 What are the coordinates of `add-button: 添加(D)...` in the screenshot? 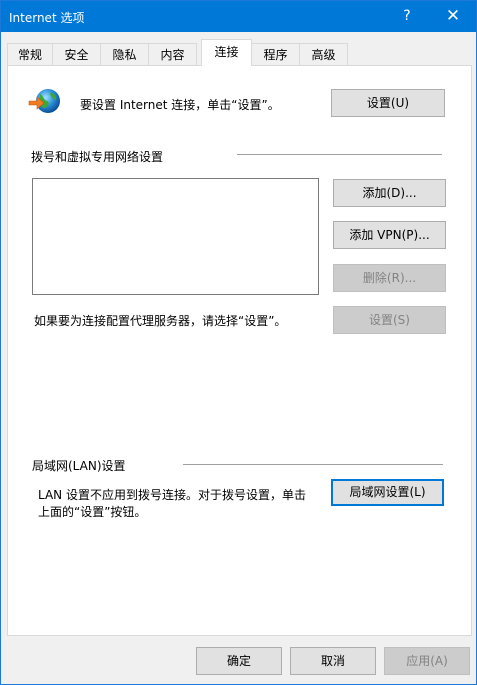 It's located at (389, 193).